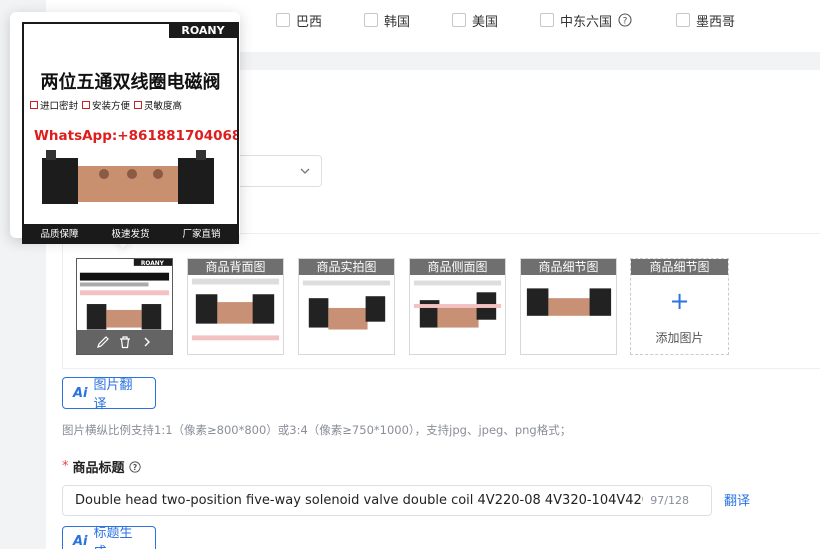  Describe the element at coordinates (163, 106) in the screenshot. I see `feature-label: 灵敏度高` at that location.